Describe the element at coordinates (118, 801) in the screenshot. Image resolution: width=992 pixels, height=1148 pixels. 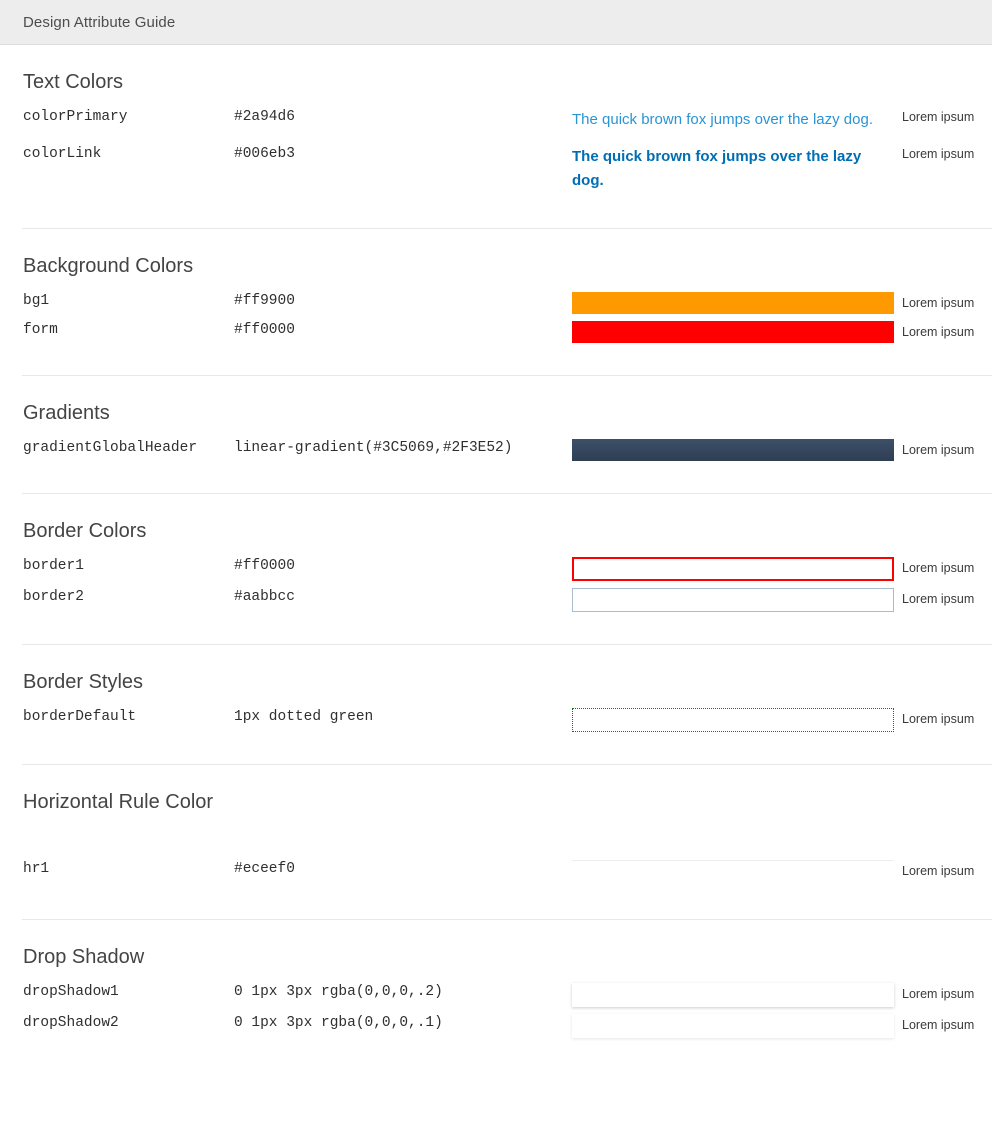
I see `section-title: Horizontal Rule Color` at that location.